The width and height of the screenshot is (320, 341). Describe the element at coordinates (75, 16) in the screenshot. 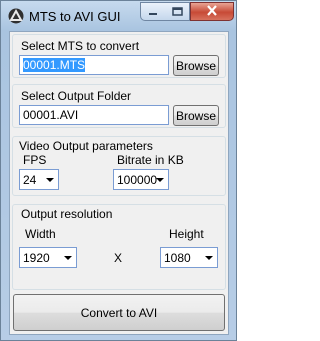

I see `window-title: MTS to AVI GUI` at that location.